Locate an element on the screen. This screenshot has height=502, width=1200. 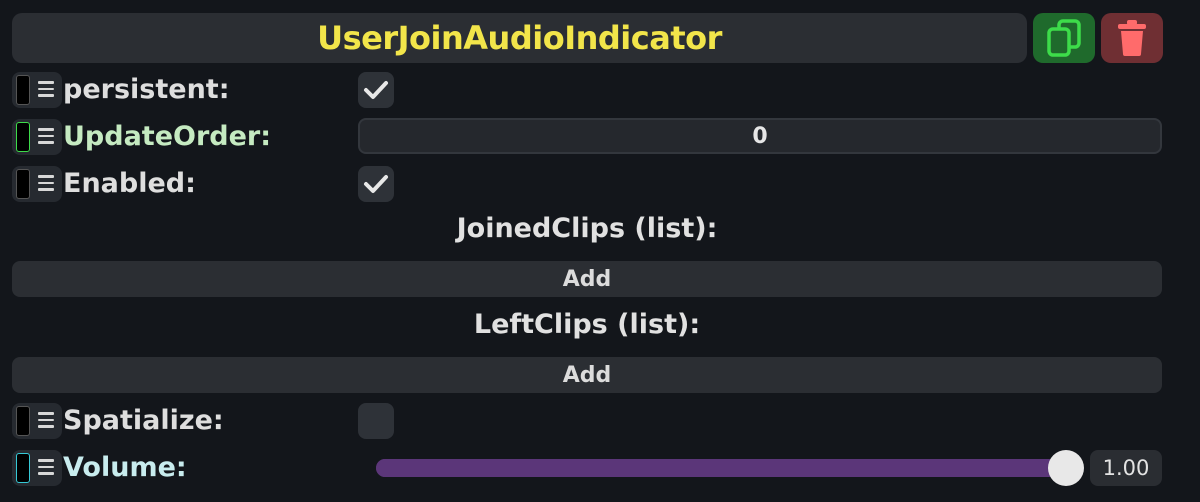
field-row-enabled: Enabled: is located at coordinates (587, 184).